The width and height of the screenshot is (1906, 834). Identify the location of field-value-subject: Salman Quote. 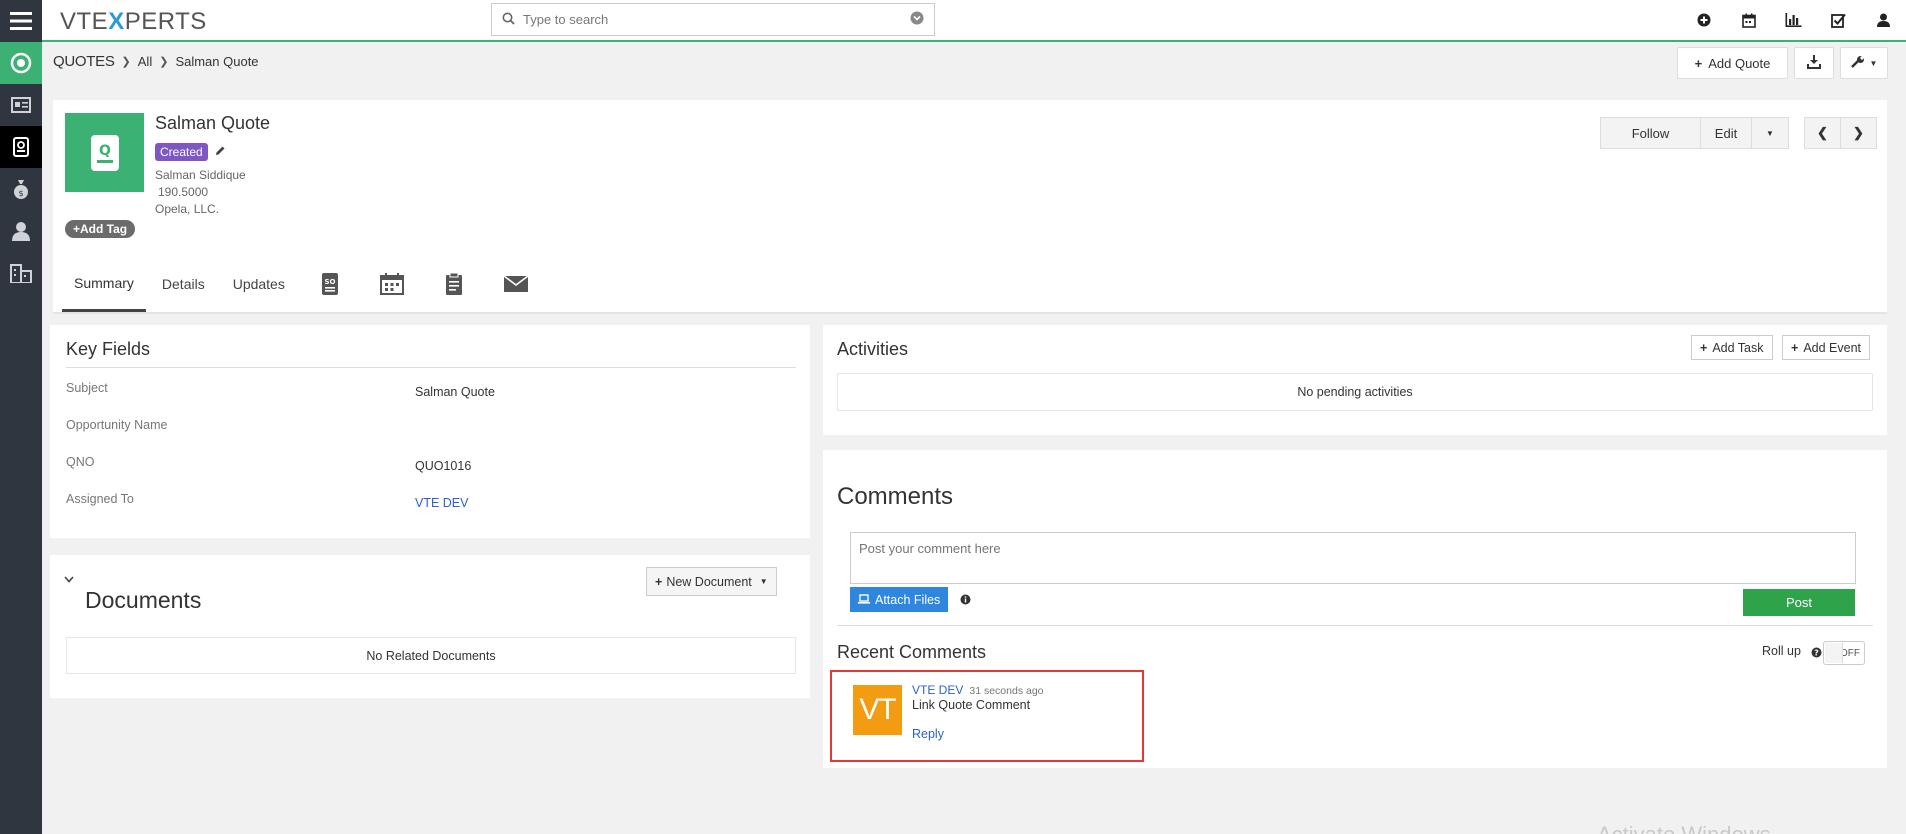
(455, 392).